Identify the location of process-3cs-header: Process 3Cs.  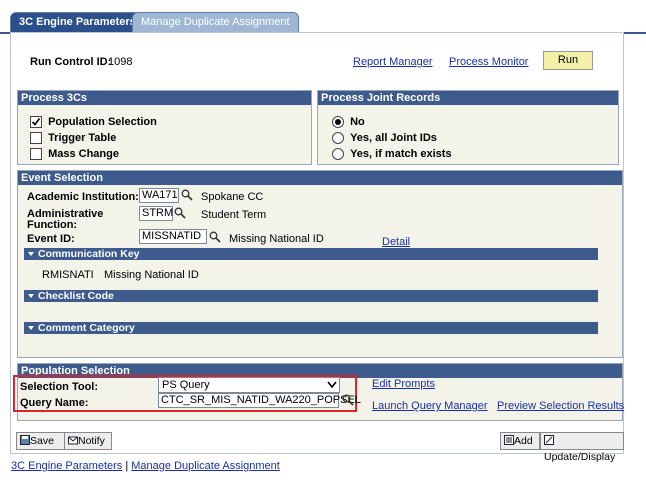
(164, 98).